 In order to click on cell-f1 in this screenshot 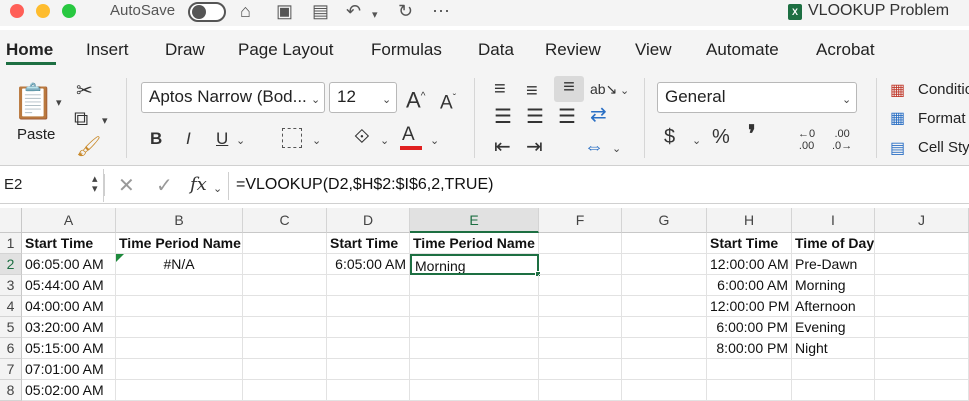, I will do `click(580, 243)`.